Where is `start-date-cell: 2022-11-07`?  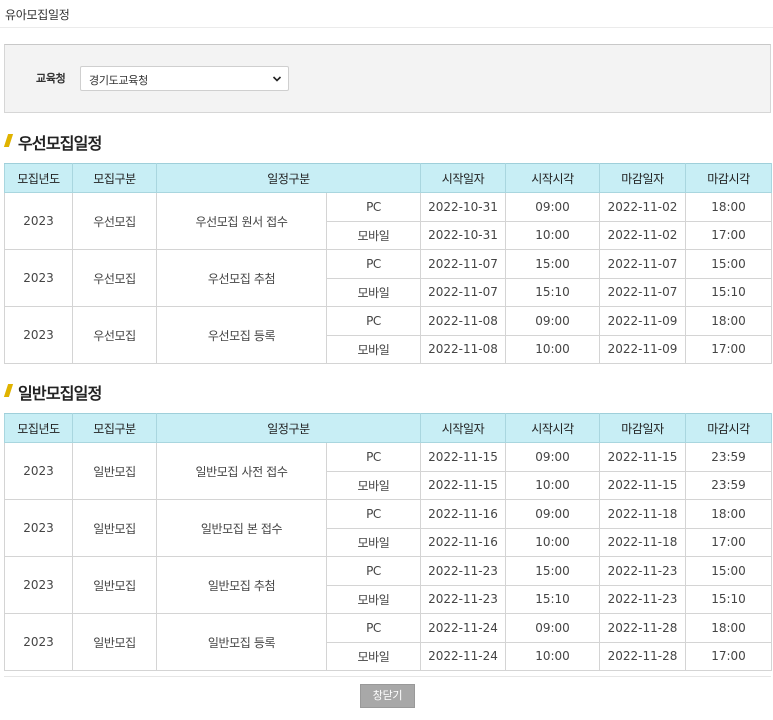
start-date-cell: 2022-11-07 is located at coordinates (463, 292).